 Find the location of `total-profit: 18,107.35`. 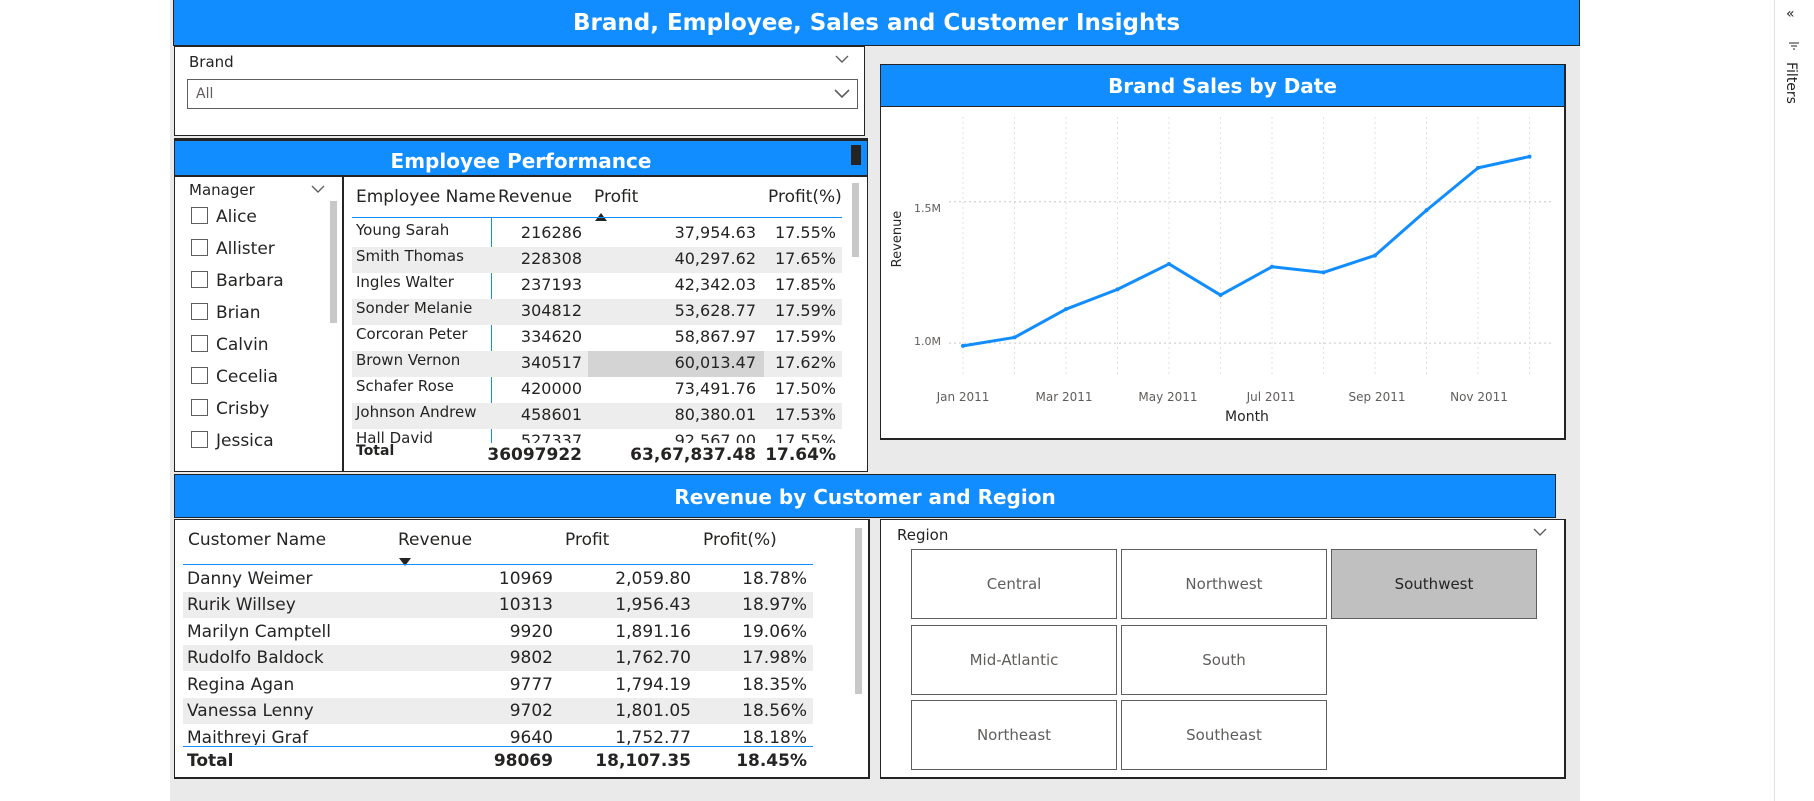

total-profit: 18,107.35 is located at coordinates (643, 761).